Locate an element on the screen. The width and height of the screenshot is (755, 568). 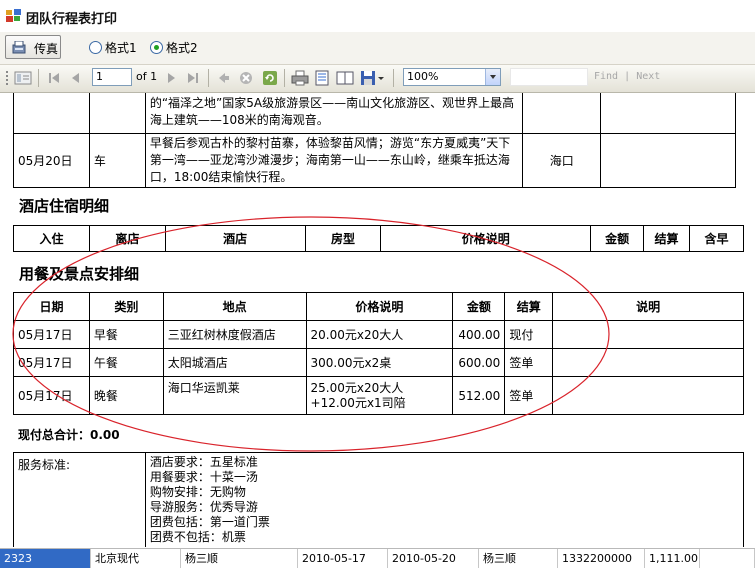
find-link: Find is located at coordinates (606, 76).